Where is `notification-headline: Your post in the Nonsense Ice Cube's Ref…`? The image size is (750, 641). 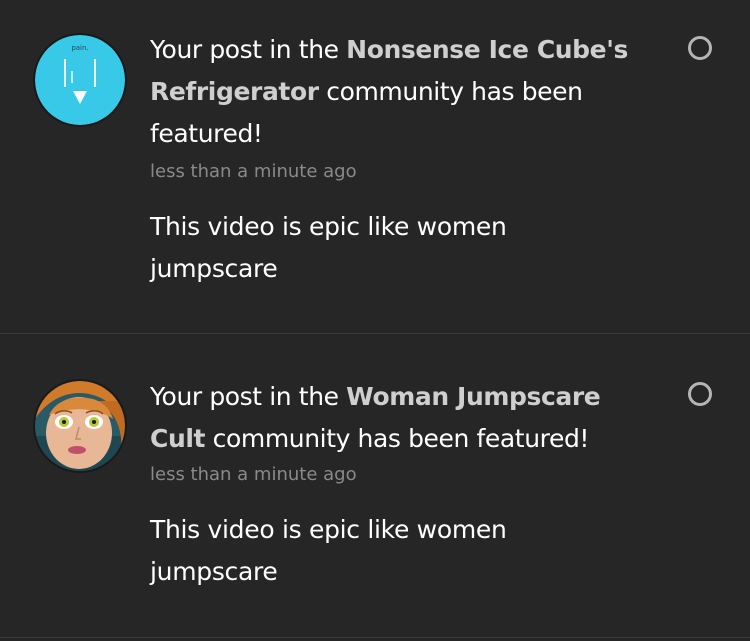 notification-headline: Your post in the Nonsense Ice Cube's Ref… is located at coordinates (400, 92).